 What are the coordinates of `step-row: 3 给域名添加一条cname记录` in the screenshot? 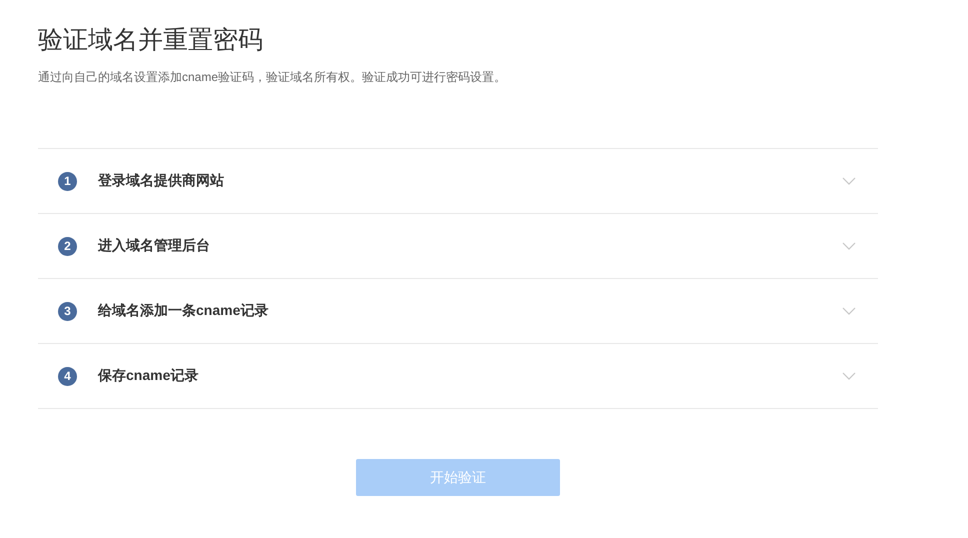 It's located at (458, 311).